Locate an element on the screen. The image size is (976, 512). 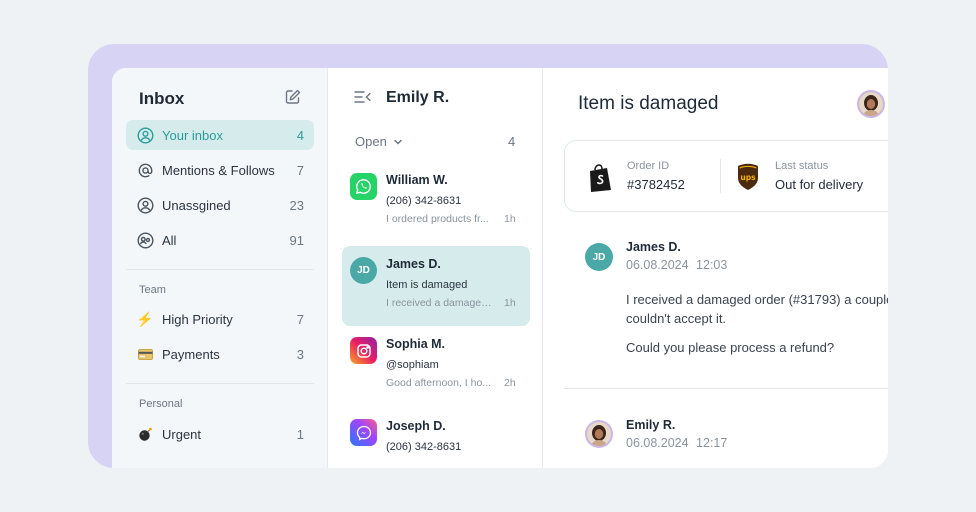
lightning-icon: ⚡ is located at coordinates (145, 319).